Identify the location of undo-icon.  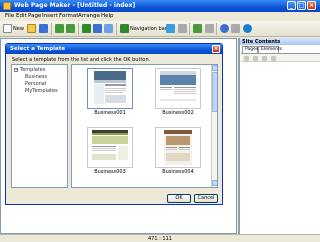
(59, 28).